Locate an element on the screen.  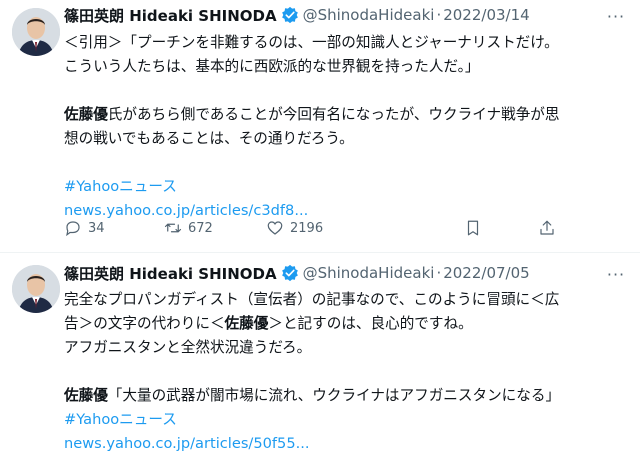
share-button is located at coordinates (550, 228).